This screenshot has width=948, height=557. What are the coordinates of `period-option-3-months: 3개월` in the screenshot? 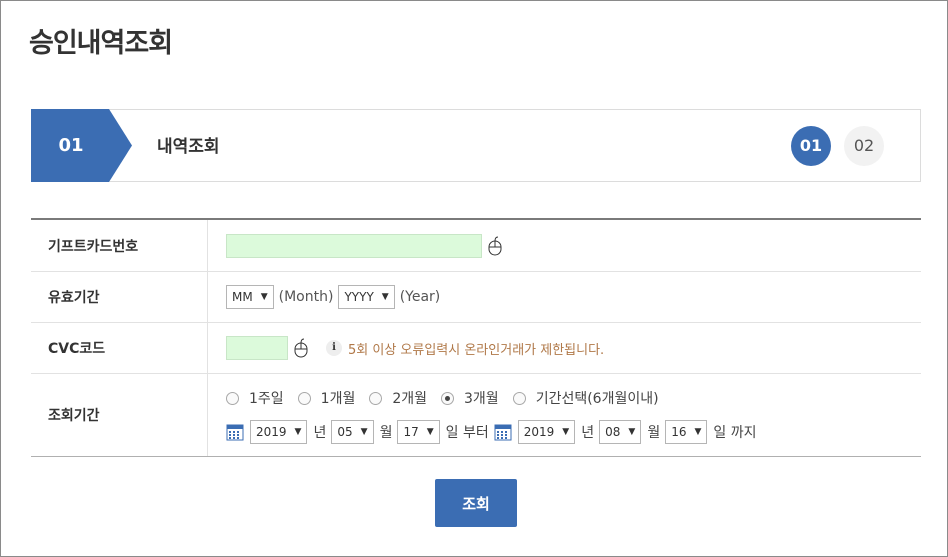 It's located at (470, 398).